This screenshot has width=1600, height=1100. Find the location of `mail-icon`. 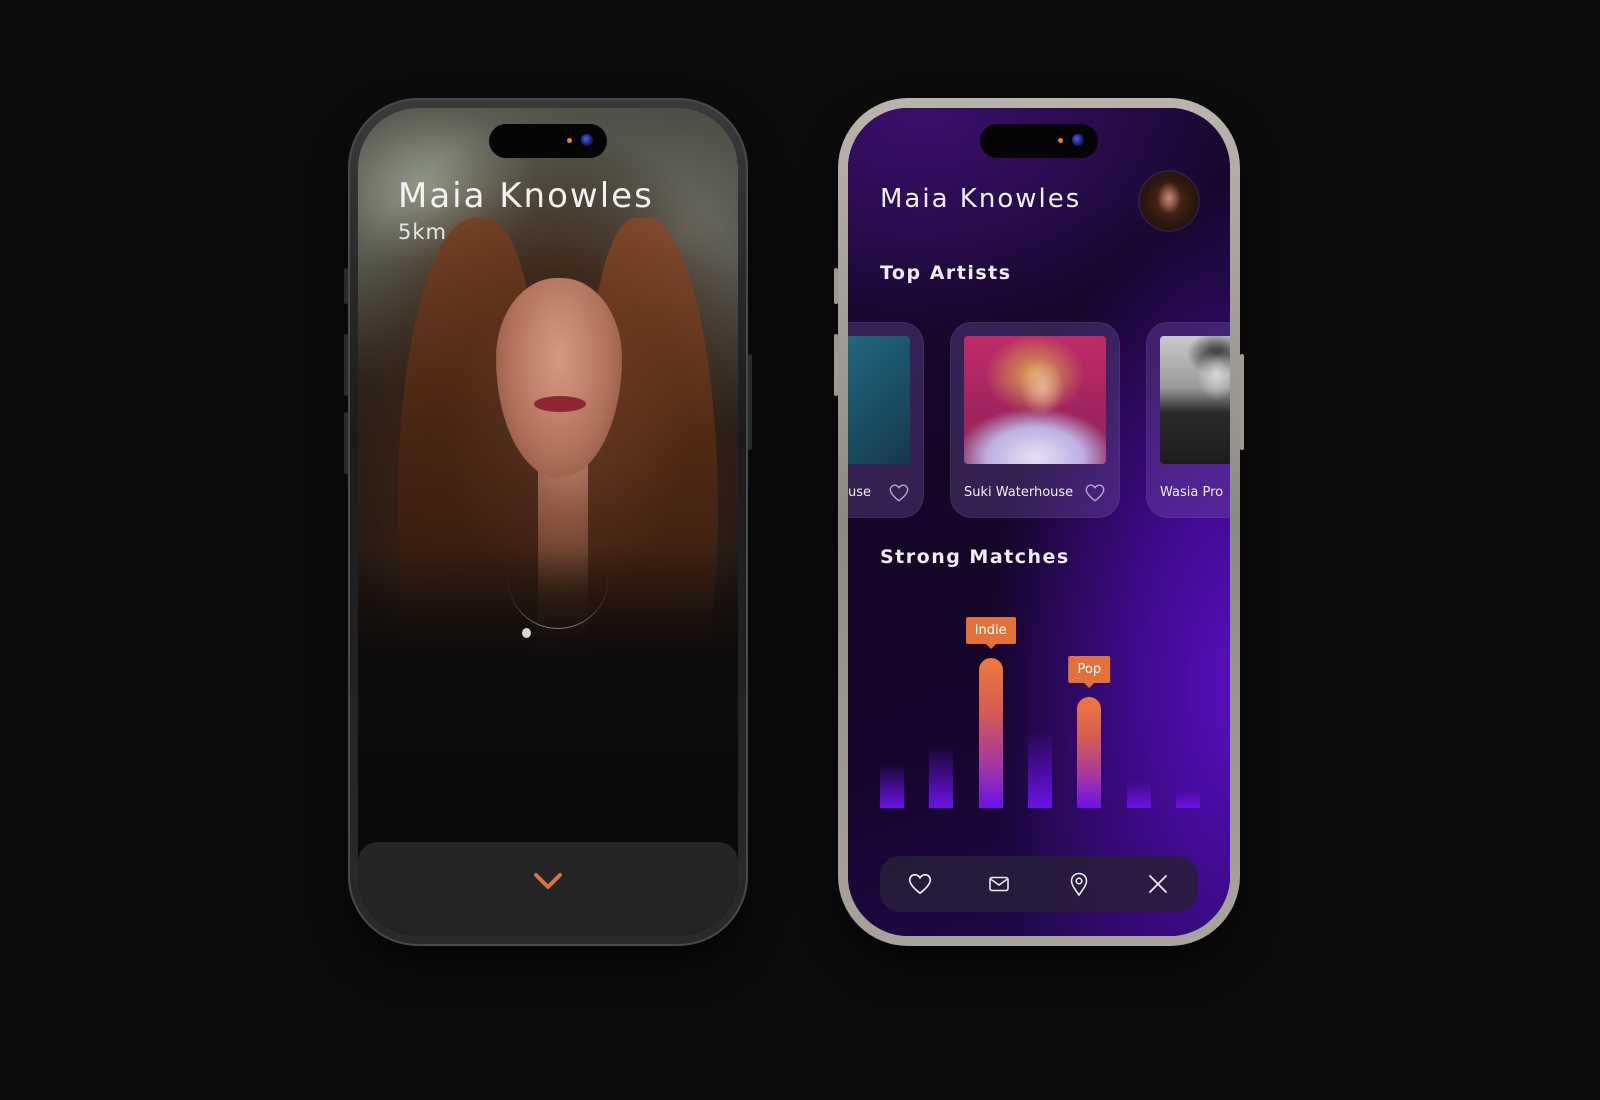

mail-icon is located at coordinates (999, 884).